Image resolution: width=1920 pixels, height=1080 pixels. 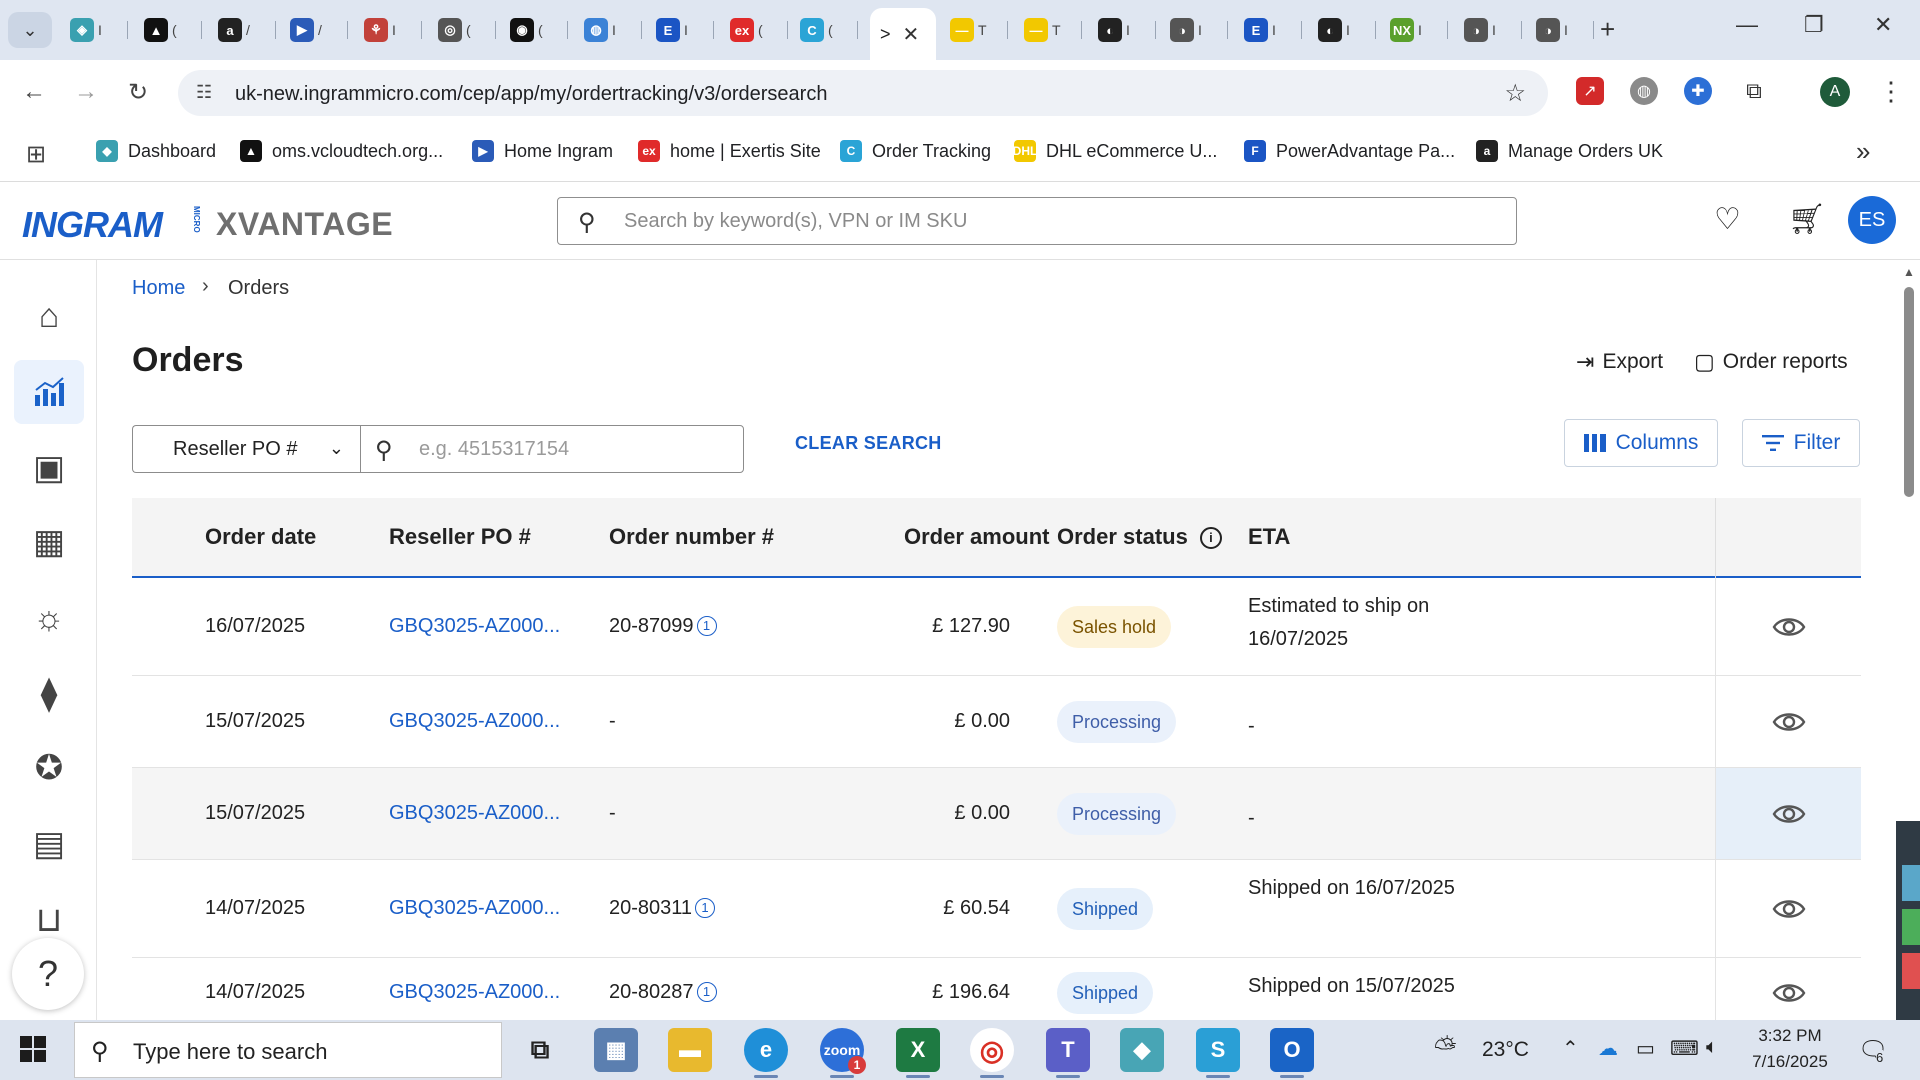 I want to click on calculator-app-icon: ▦, so click(x=616, y=1050).